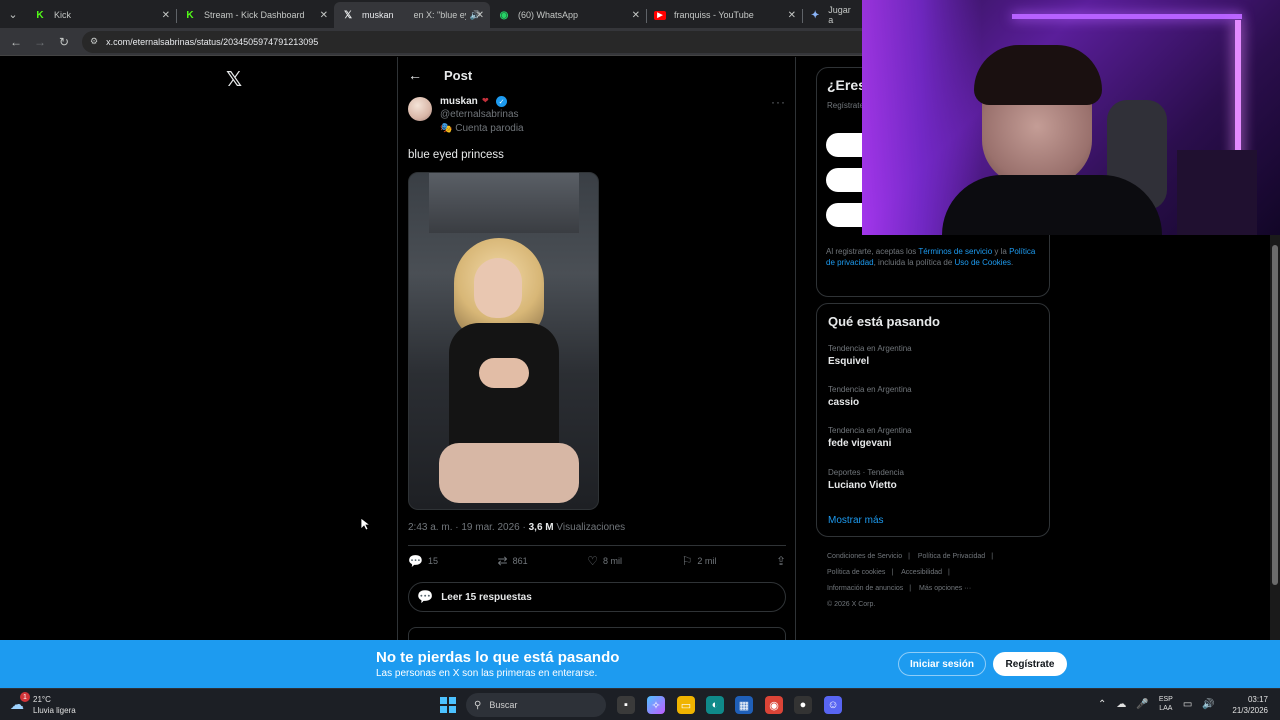  I want to click on tab-kick: K Kick ✕, so click(101, 15).